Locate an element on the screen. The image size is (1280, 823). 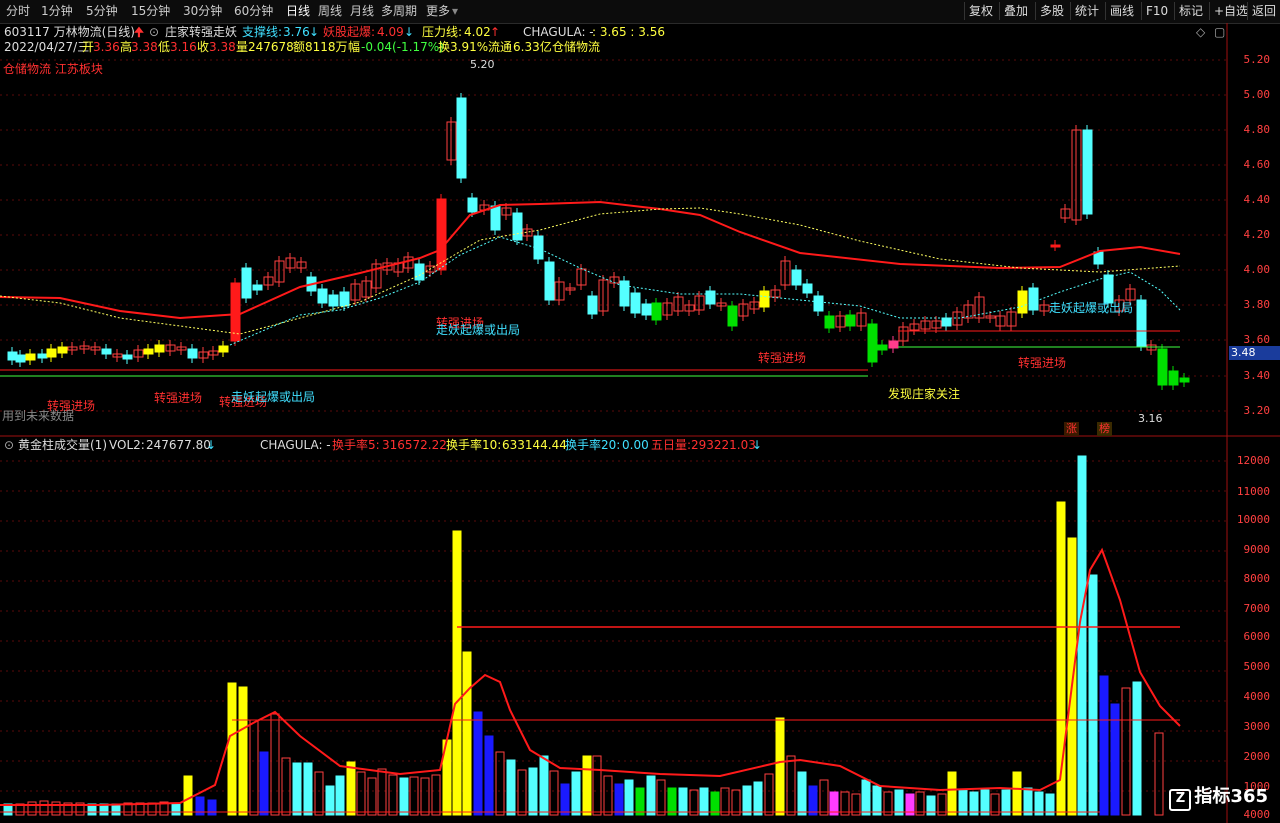
volume-axis-label: 10000 is located at coordinates (1253, 519).